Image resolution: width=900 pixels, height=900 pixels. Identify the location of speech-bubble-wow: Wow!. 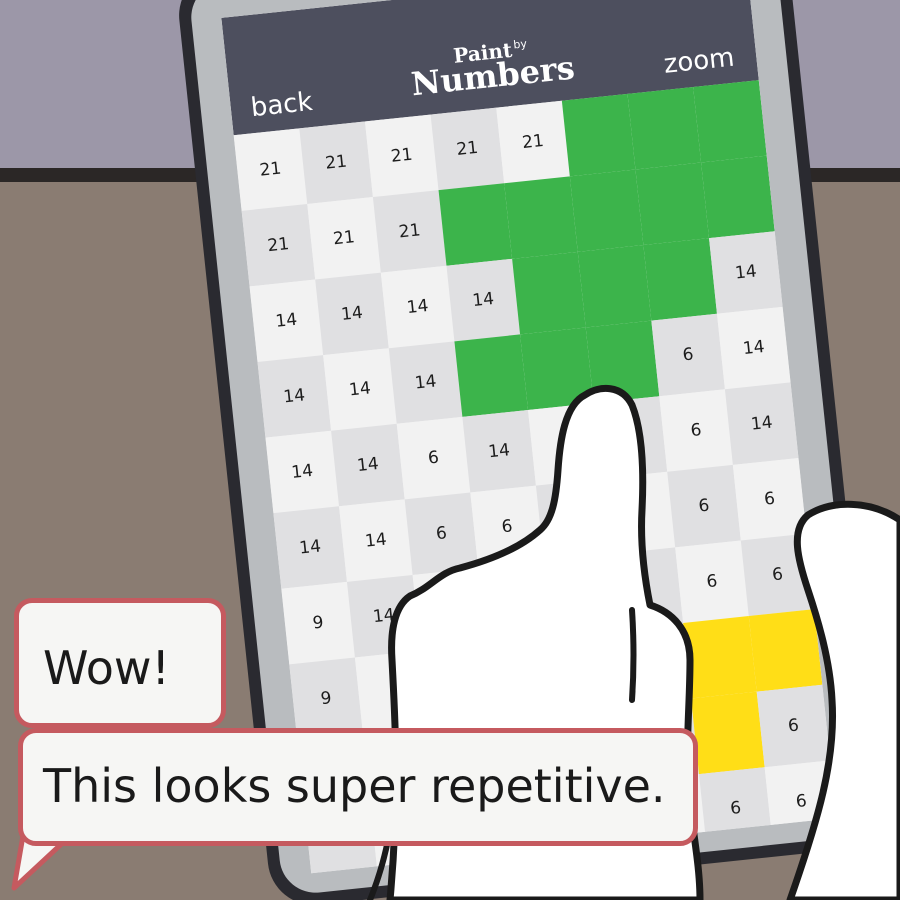
(120, 663).